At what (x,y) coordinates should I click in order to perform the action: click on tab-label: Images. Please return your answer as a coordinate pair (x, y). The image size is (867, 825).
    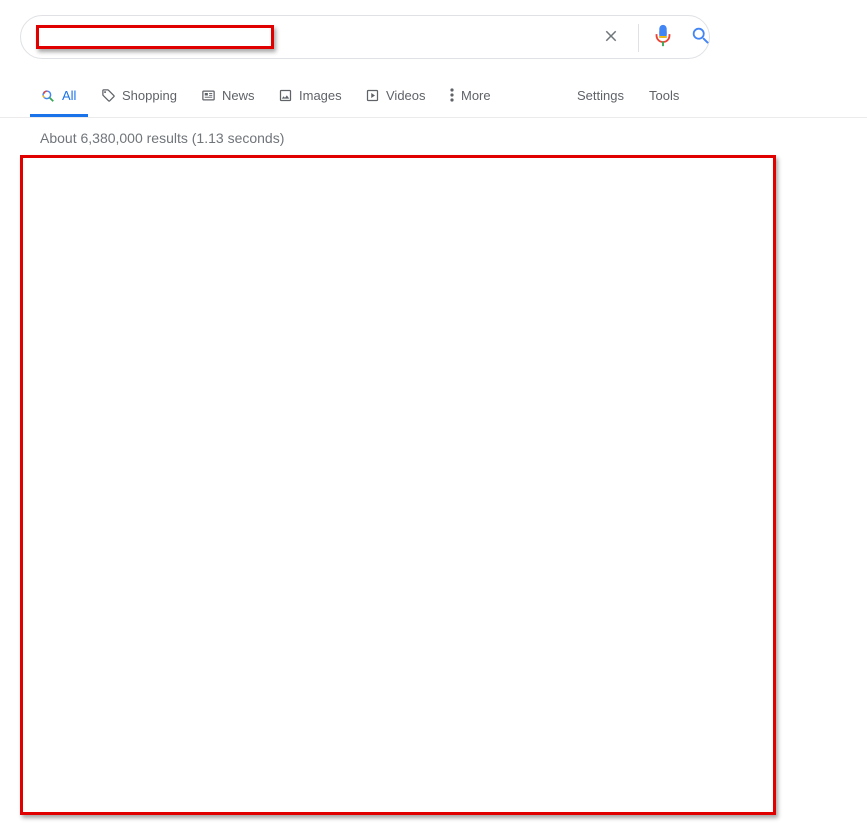
    Looking at the image, I should click on (320, 95).